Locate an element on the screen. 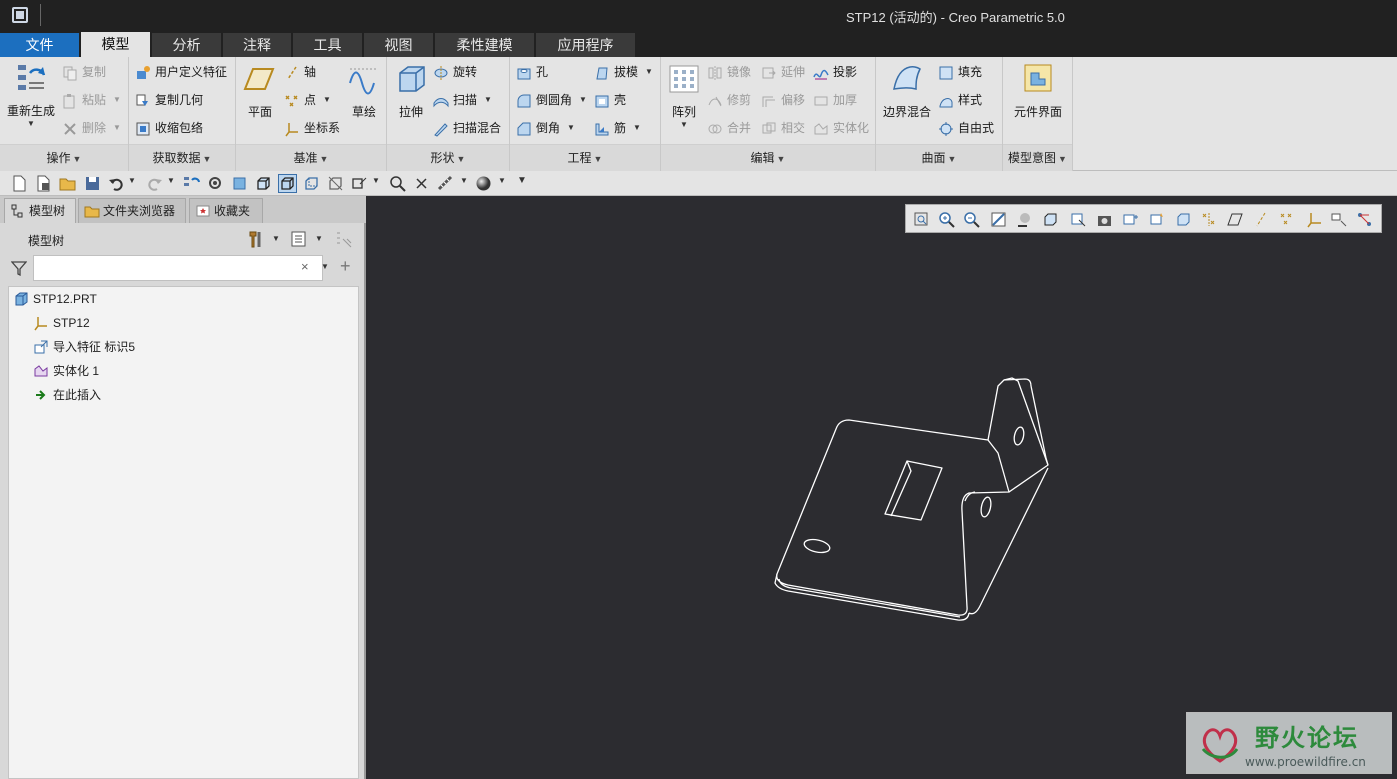 Image resolution: width=1397 pixels, height=779 pixels. named-views-icon is located at coordinates (359, 183).